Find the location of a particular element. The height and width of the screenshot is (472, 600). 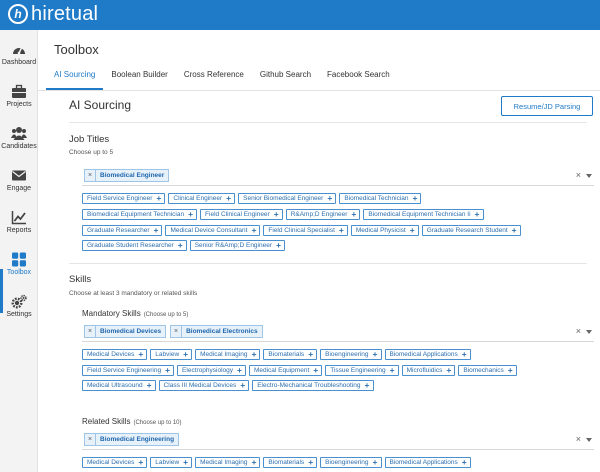

suggestion-chip-label: Medical Ultrasound is located at coordinates (115, 385).